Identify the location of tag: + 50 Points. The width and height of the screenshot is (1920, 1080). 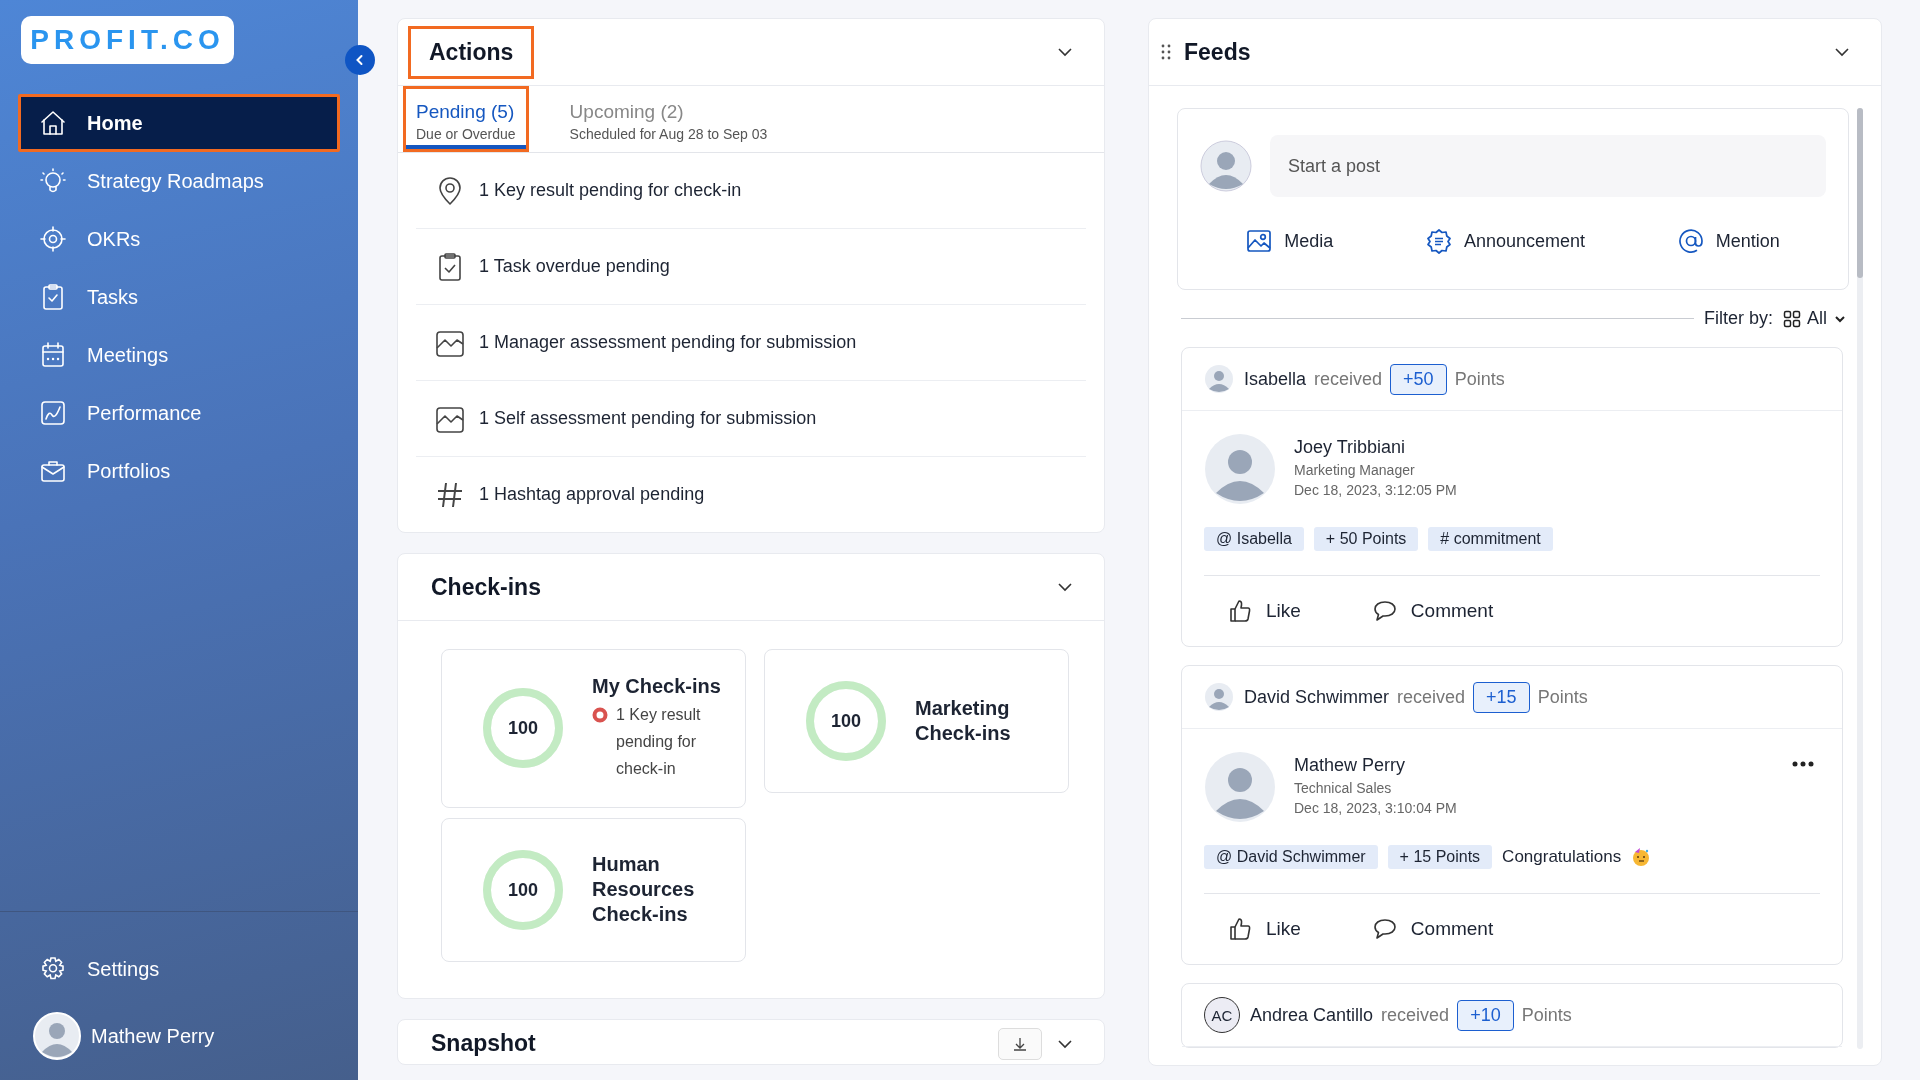
(1366, 539).